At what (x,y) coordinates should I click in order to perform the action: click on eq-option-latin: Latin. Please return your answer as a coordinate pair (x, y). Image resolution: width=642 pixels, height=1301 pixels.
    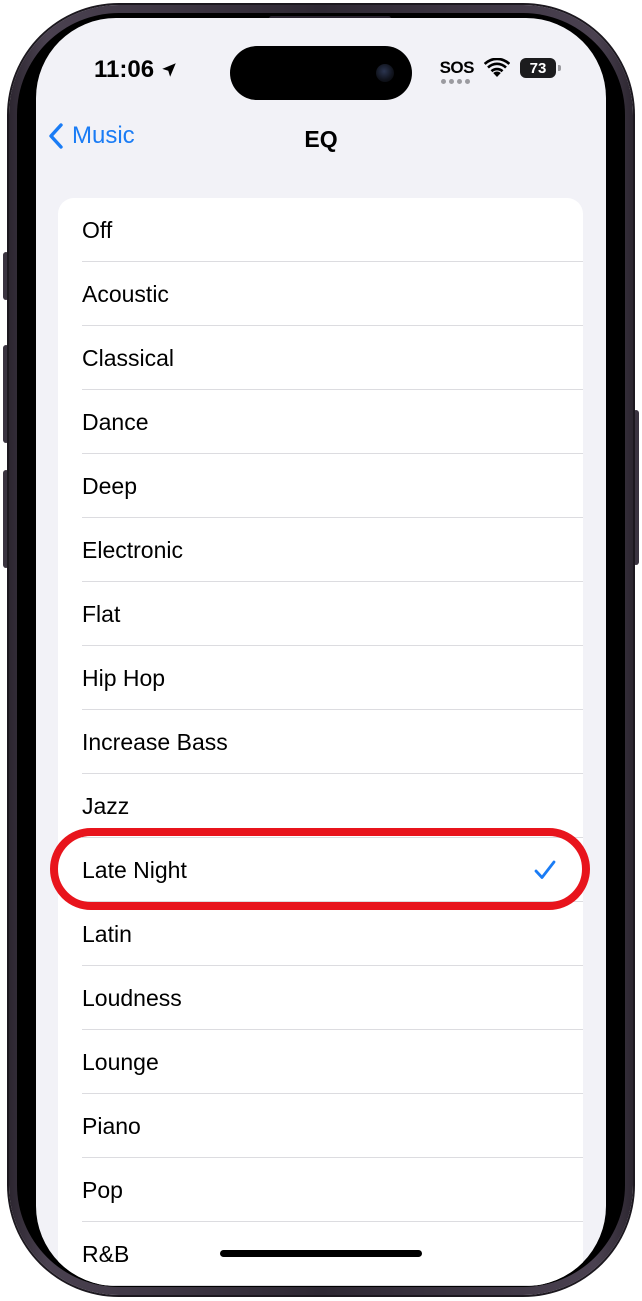
    Looking at the image, I should click on (320, 934).